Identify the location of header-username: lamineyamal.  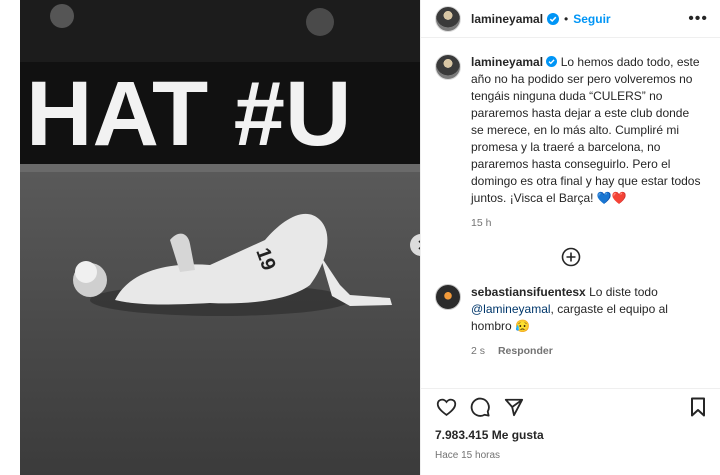
(507, 19).